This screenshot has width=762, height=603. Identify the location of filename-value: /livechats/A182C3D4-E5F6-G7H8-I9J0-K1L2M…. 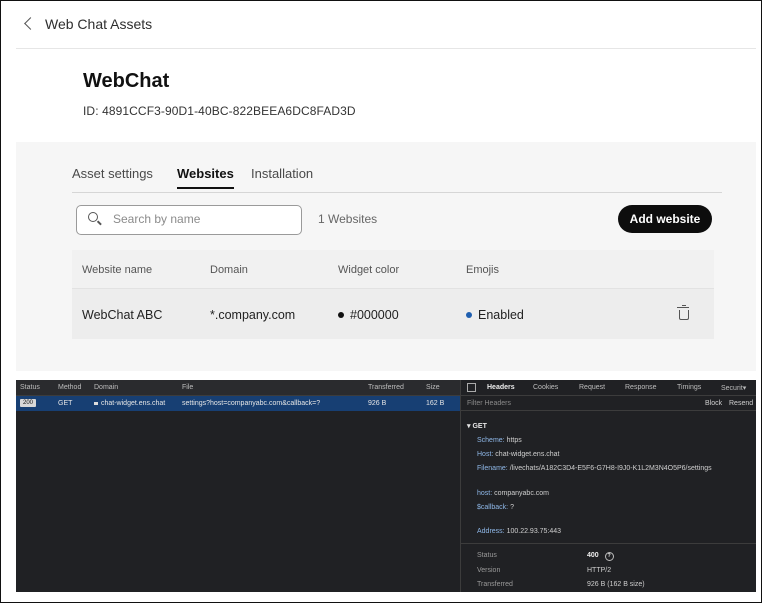
(610, 468).